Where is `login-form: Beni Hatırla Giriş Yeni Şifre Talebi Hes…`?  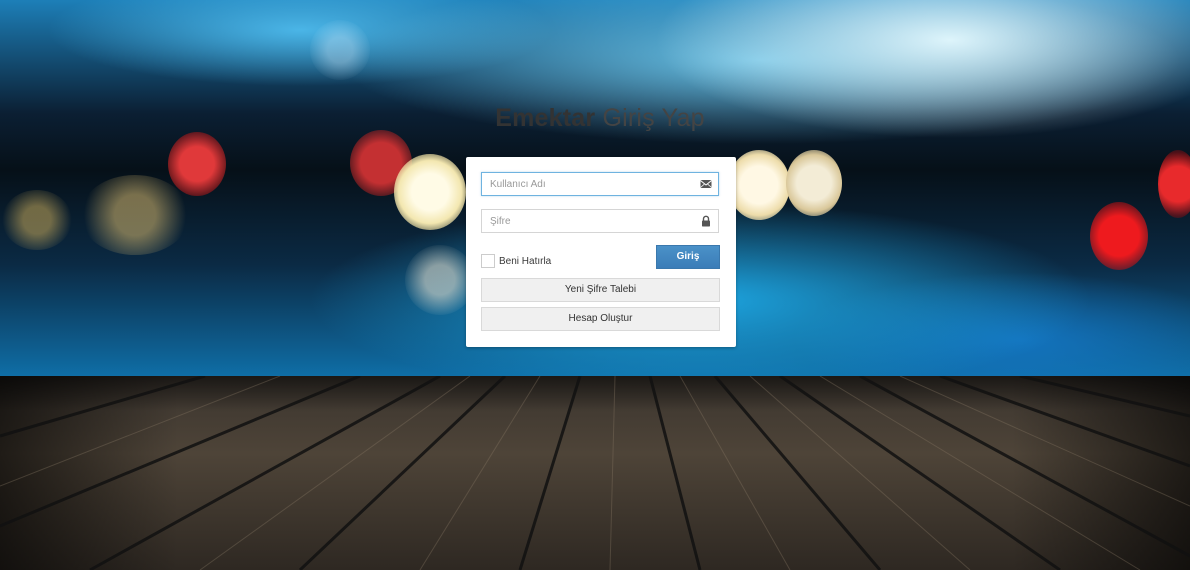
login-form: Beni Hatırla Giriş Yeni Şifre Talebi Hes… is located at coordinates (601, 252).